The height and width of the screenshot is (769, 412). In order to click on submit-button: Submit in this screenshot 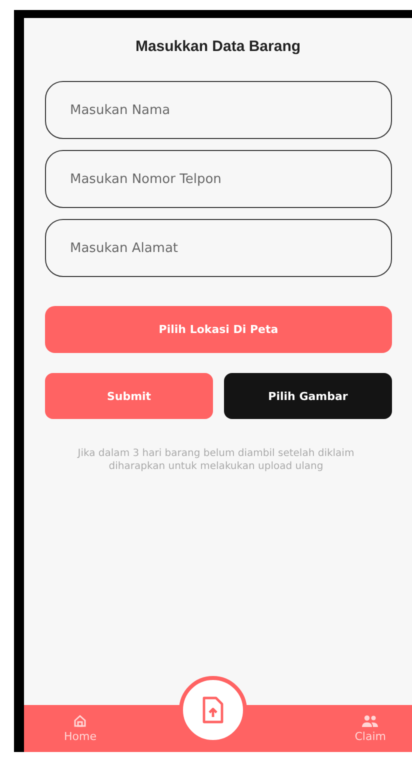, I will do `click(129, 396)`.